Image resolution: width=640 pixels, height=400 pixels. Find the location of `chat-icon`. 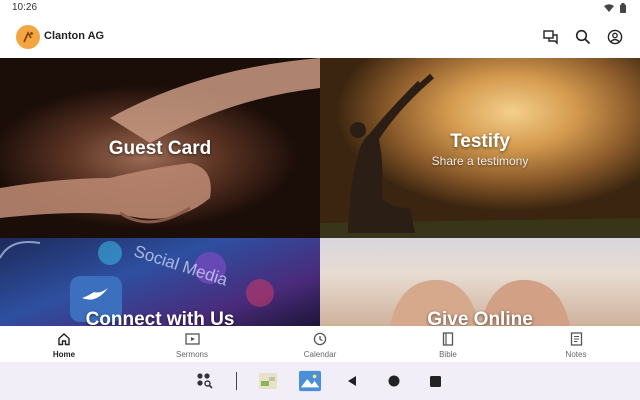

chat-icon is located at coordinates (550, 37).